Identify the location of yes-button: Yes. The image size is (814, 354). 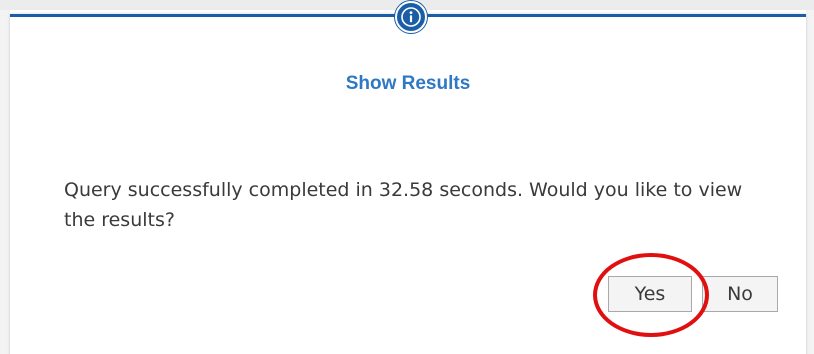
(650, 294).